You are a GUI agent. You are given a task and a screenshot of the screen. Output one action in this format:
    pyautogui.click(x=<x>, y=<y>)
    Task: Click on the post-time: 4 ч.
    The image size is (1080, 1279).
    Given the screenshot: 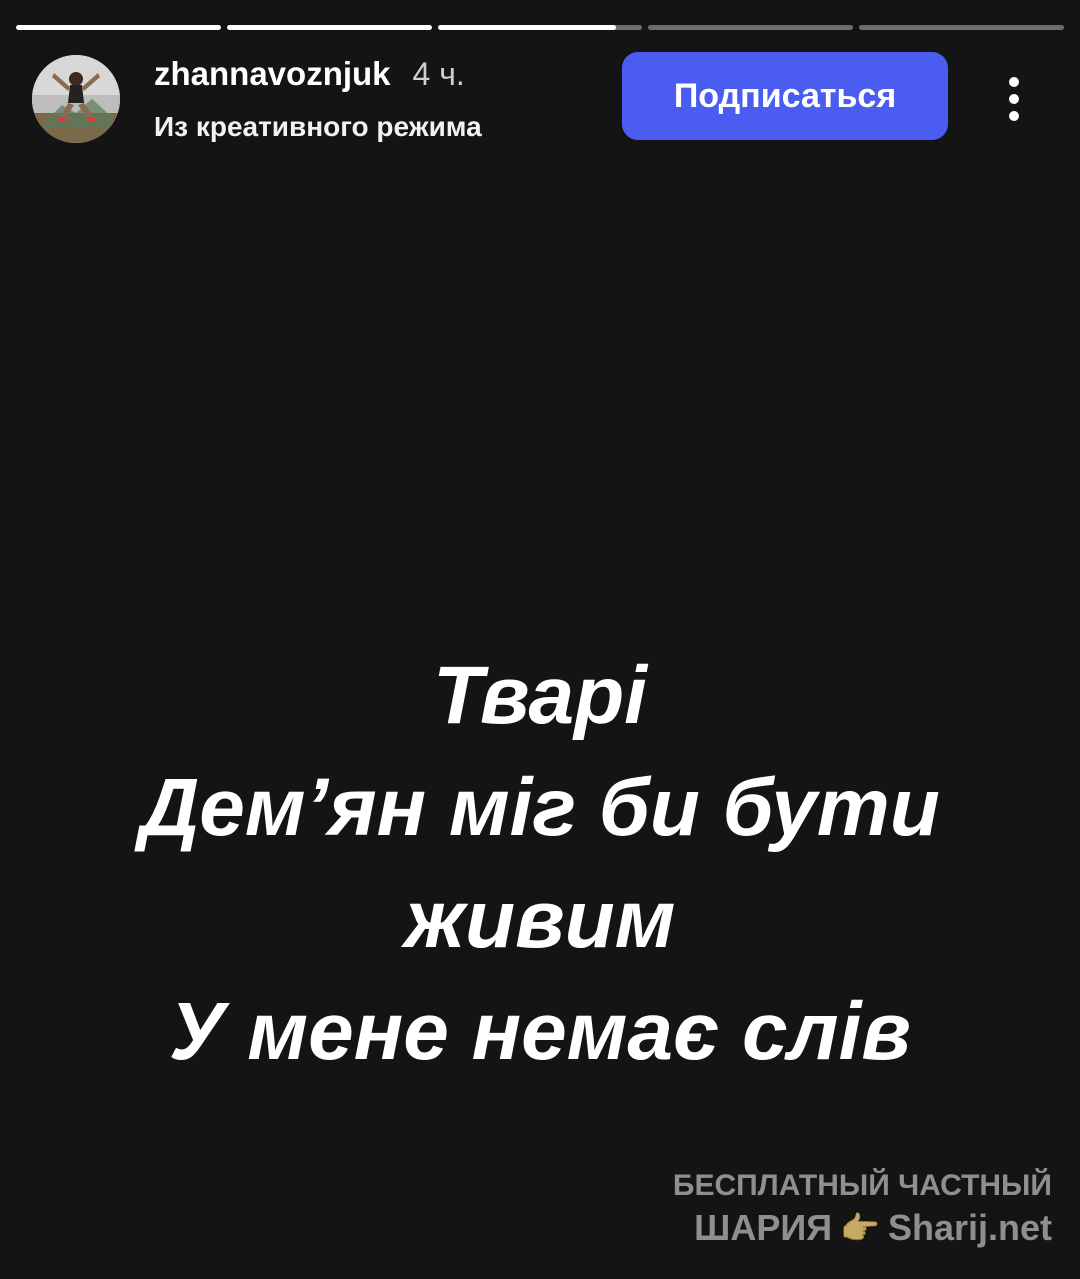 What is the action you would take?
    pyautogui.click(x=438, y=74)
    